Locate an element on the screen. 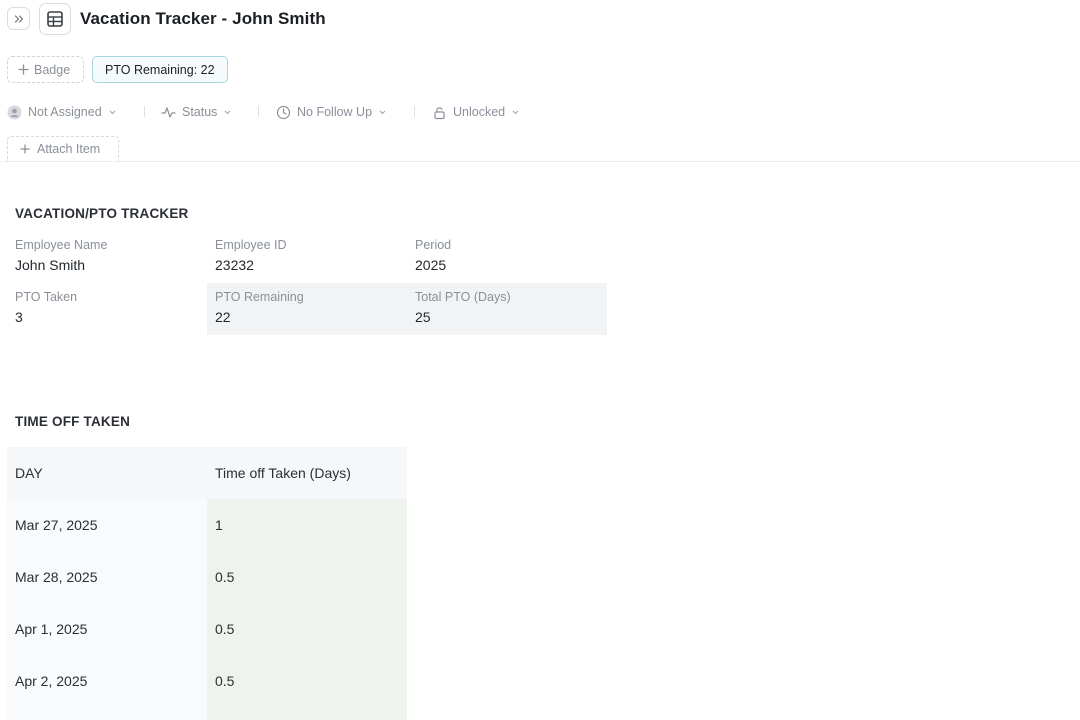  table-cell-day: Apr 2, 2025 is located at coordinates (107, 681).